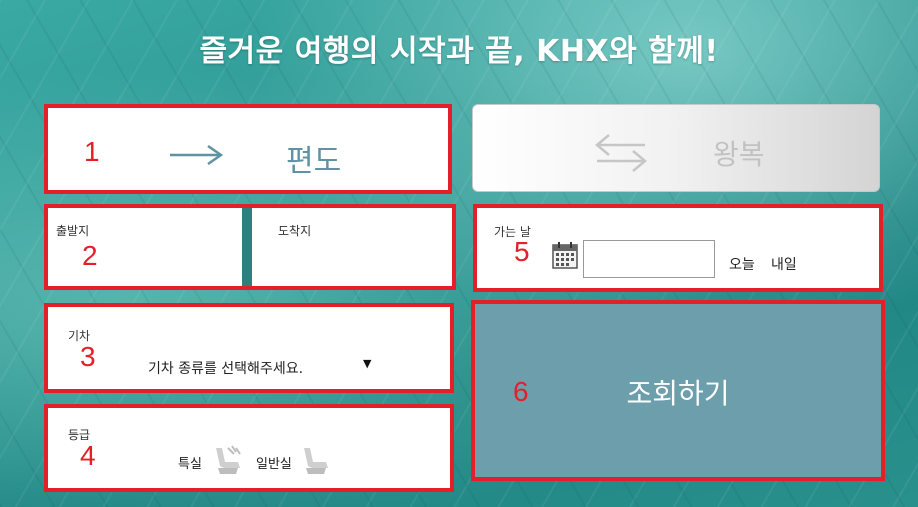 This screenshot has height=507, width=918. What do you see at coordinates (145, 247) in the screenshot?
I see `departure-field: 출발지 2` at bounding box center [145, 247].